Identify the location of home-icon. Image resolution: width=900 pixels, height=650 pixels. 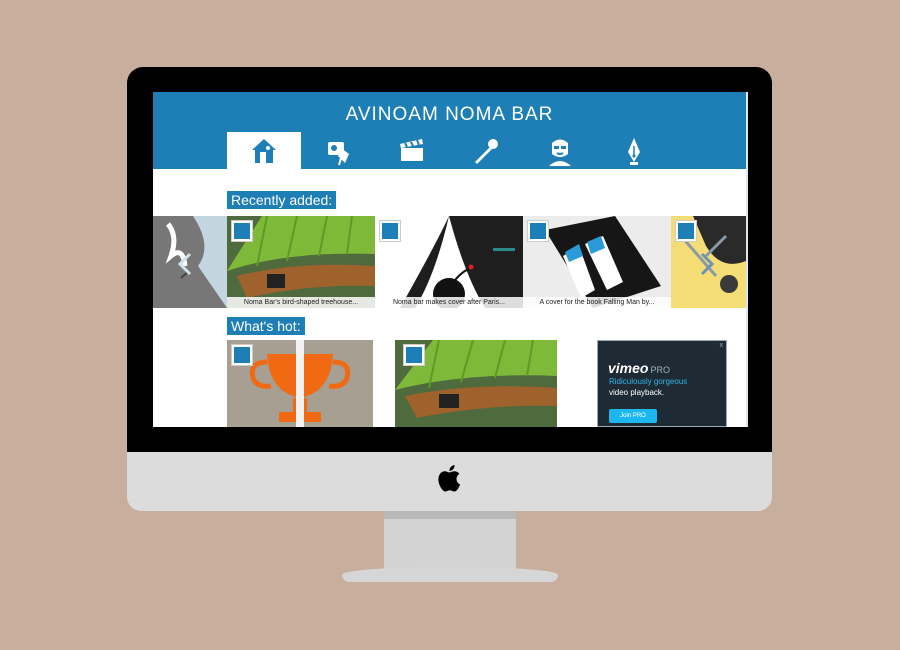
(264, 150).